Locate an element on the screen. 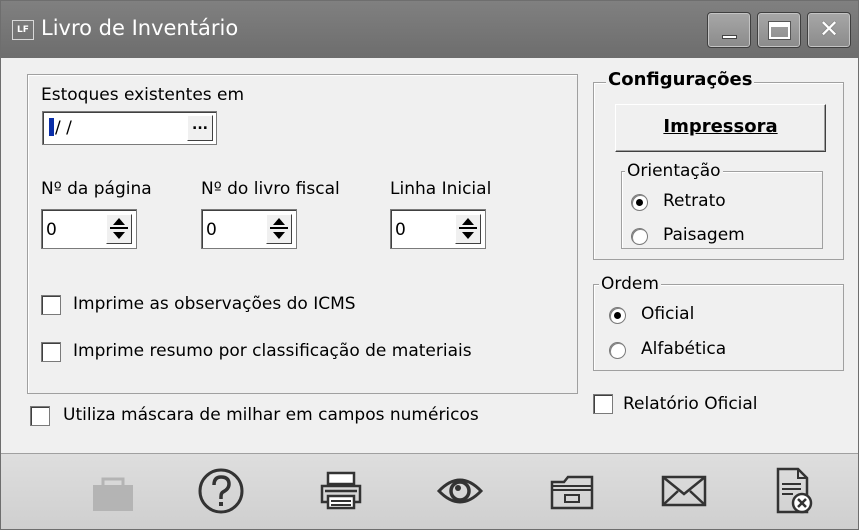 This screenshot has width=859, height=530. open-folder-button is located at coordinates (572, 491).